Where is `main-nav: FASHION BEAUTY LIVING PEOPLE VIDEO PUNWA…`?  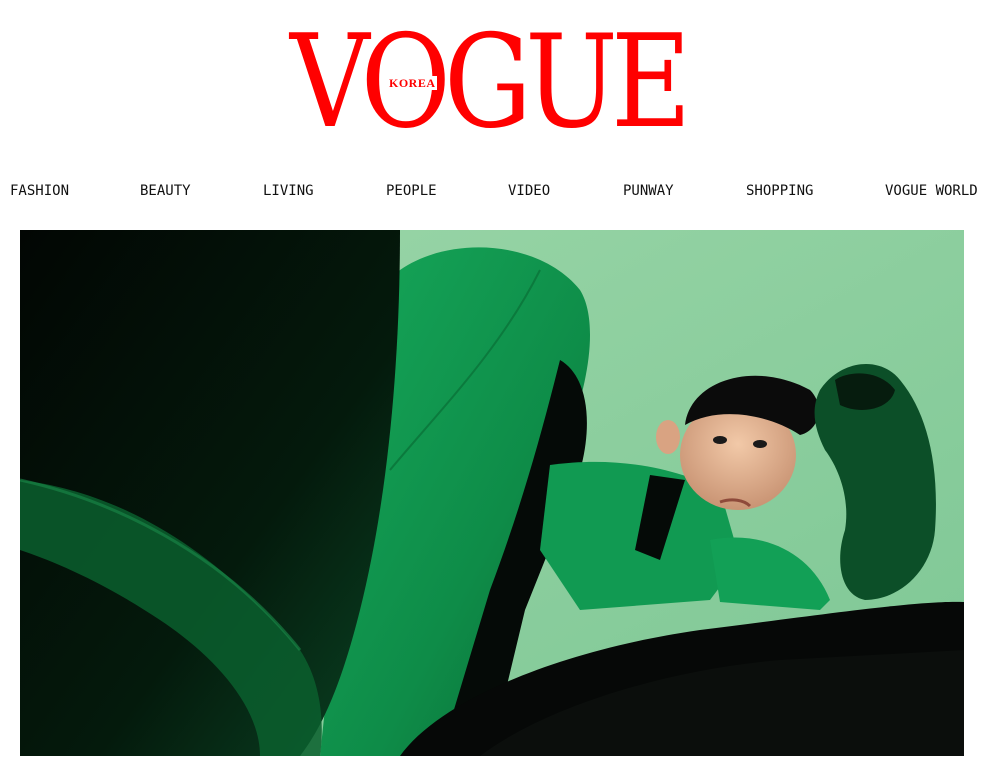
main-nav: FASHION BEAUTY LIVING PEOPLE VIDEO PUNWA… is located at coordinates (495, 192).